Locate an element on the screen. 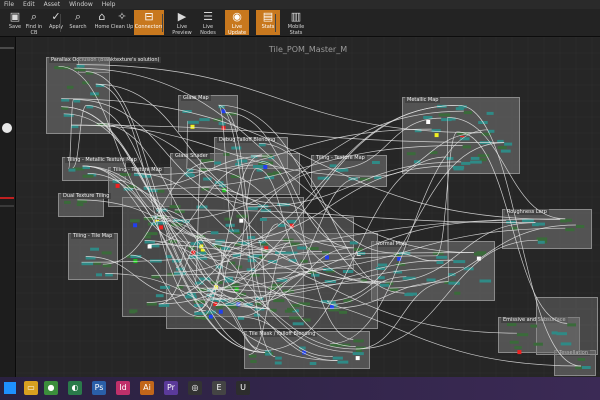 This screenshot has width=600, height=400. live-preview-icon: ▶ is located at coordinates (182, 16).